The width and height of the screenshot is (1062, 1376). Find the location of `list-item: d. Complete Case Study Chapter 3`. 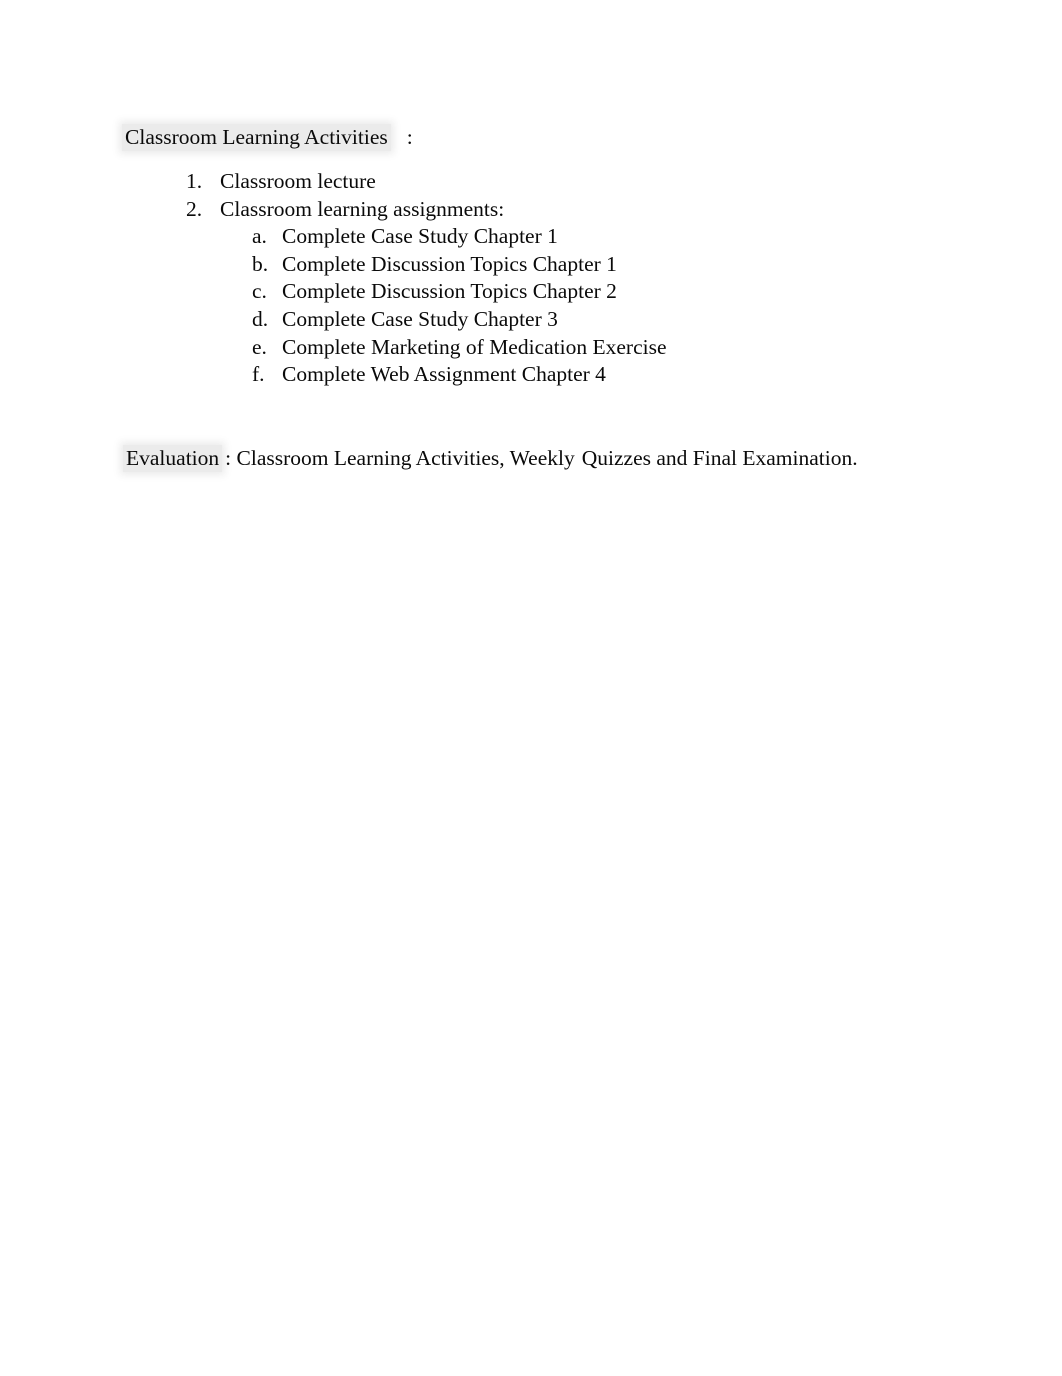

list-item: d. Complete Case Study Chapter 3 is located at coordinates (531, 320).